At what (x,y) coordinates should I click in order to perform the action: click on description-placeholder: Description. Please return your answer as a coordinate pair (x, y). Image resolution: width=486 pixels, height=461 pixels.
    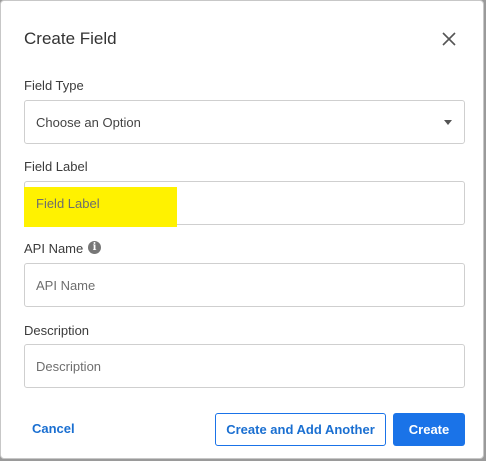
    Looking at the image, I should click on (69, 366).